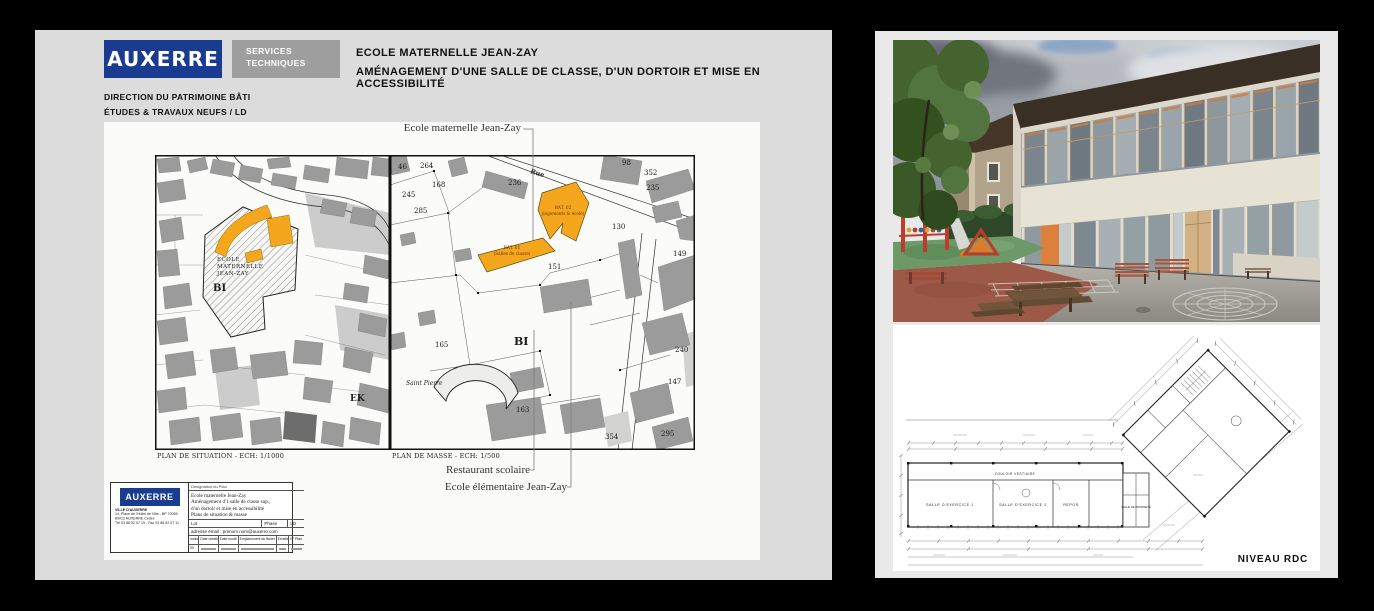 Image resolution: width=1374 pixels, height=611 pixels. Describe the element at coordinates (447, 53) in the screenshot. I see `title-line1: ECOLE MATERNELLE JEAN-ZAY` at that location.